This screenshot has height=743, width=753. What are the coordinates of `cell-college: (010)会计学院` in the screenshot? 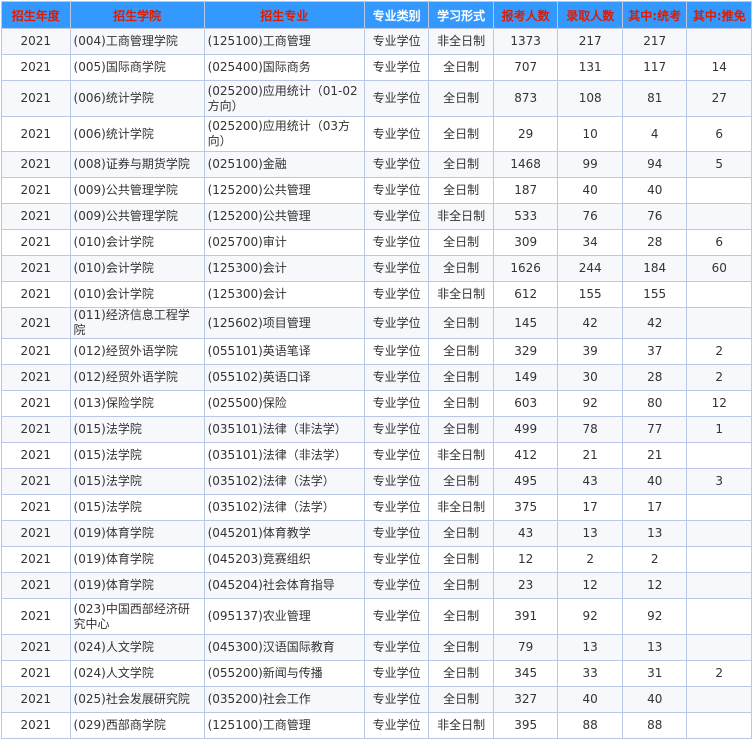 It's located at (137, 268).